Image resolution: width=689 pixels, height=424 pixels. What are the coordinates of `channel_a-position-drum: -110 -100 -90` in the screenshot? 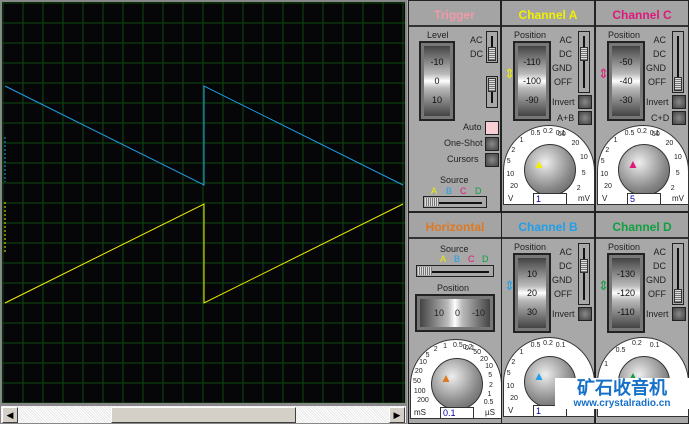 It's located at (532, 81).